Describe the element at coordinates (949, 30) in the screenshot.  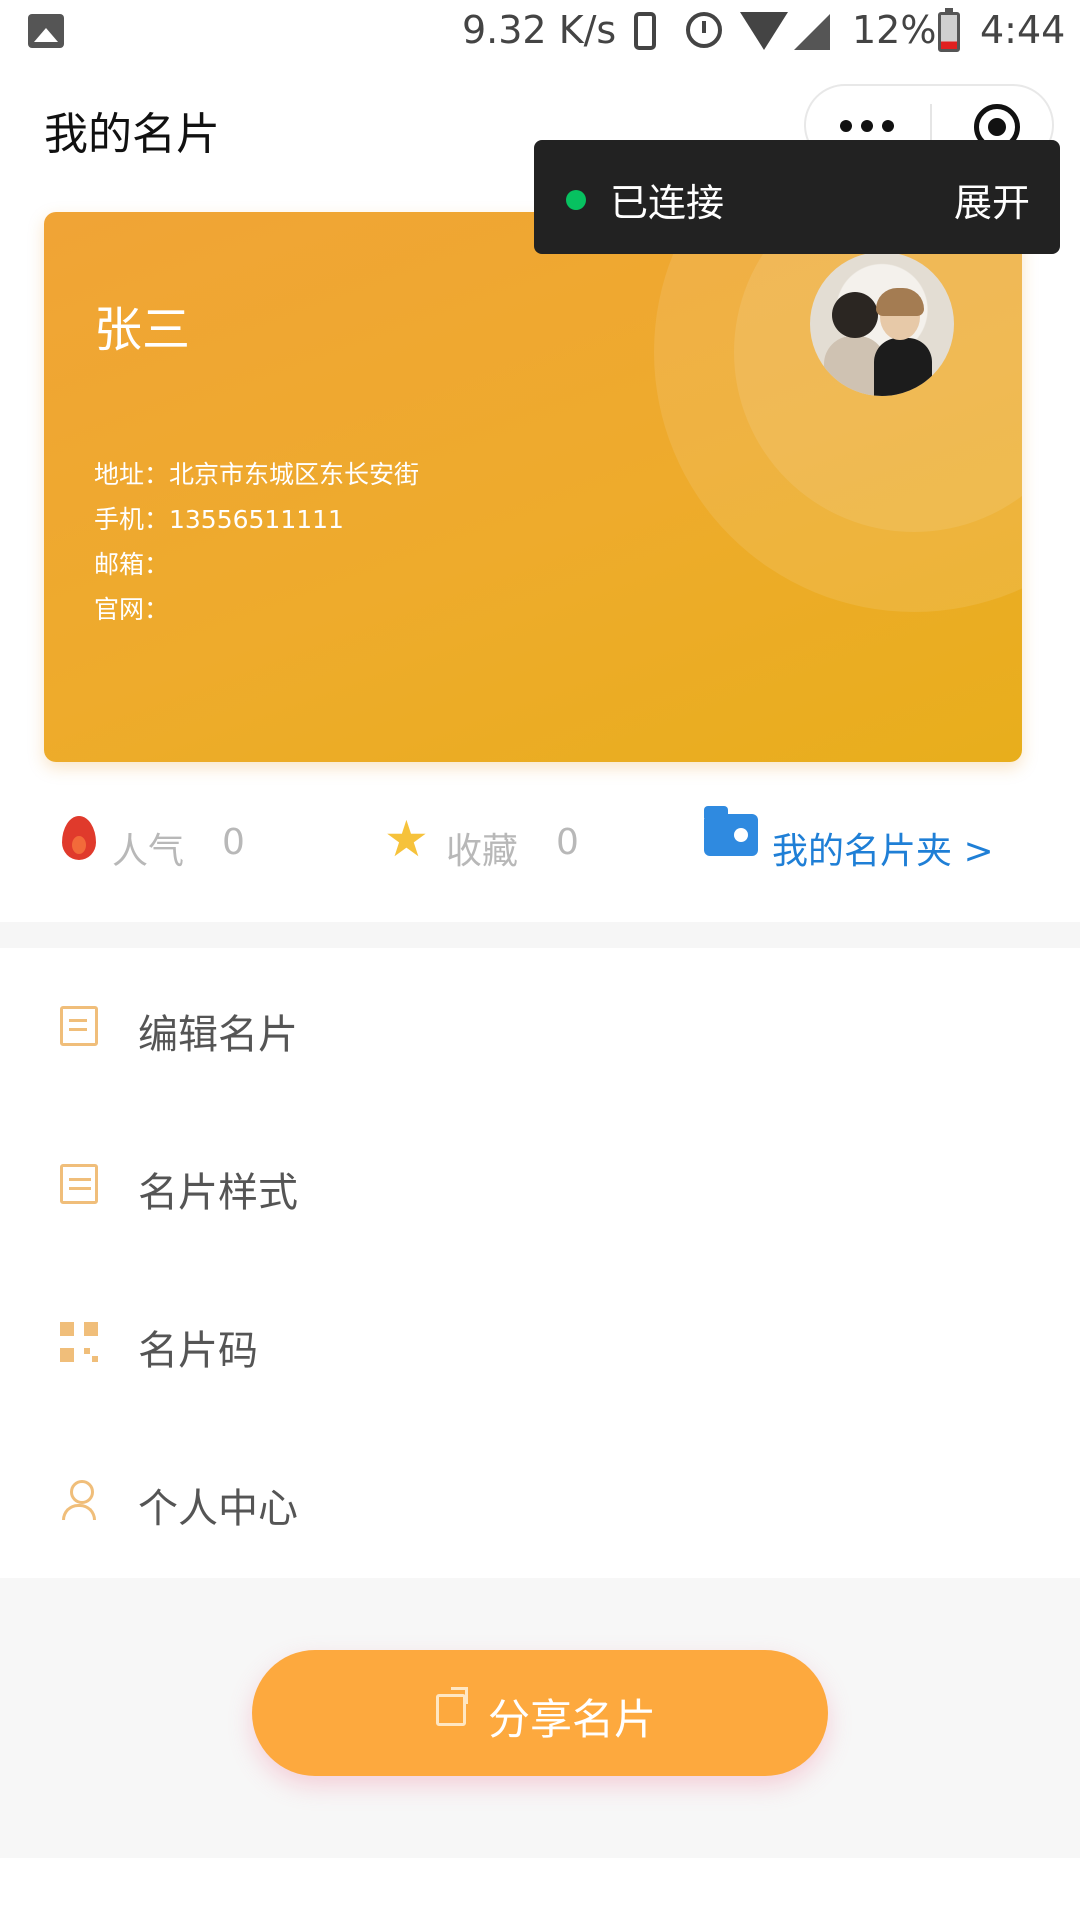
I see `battery-icon` at that location.